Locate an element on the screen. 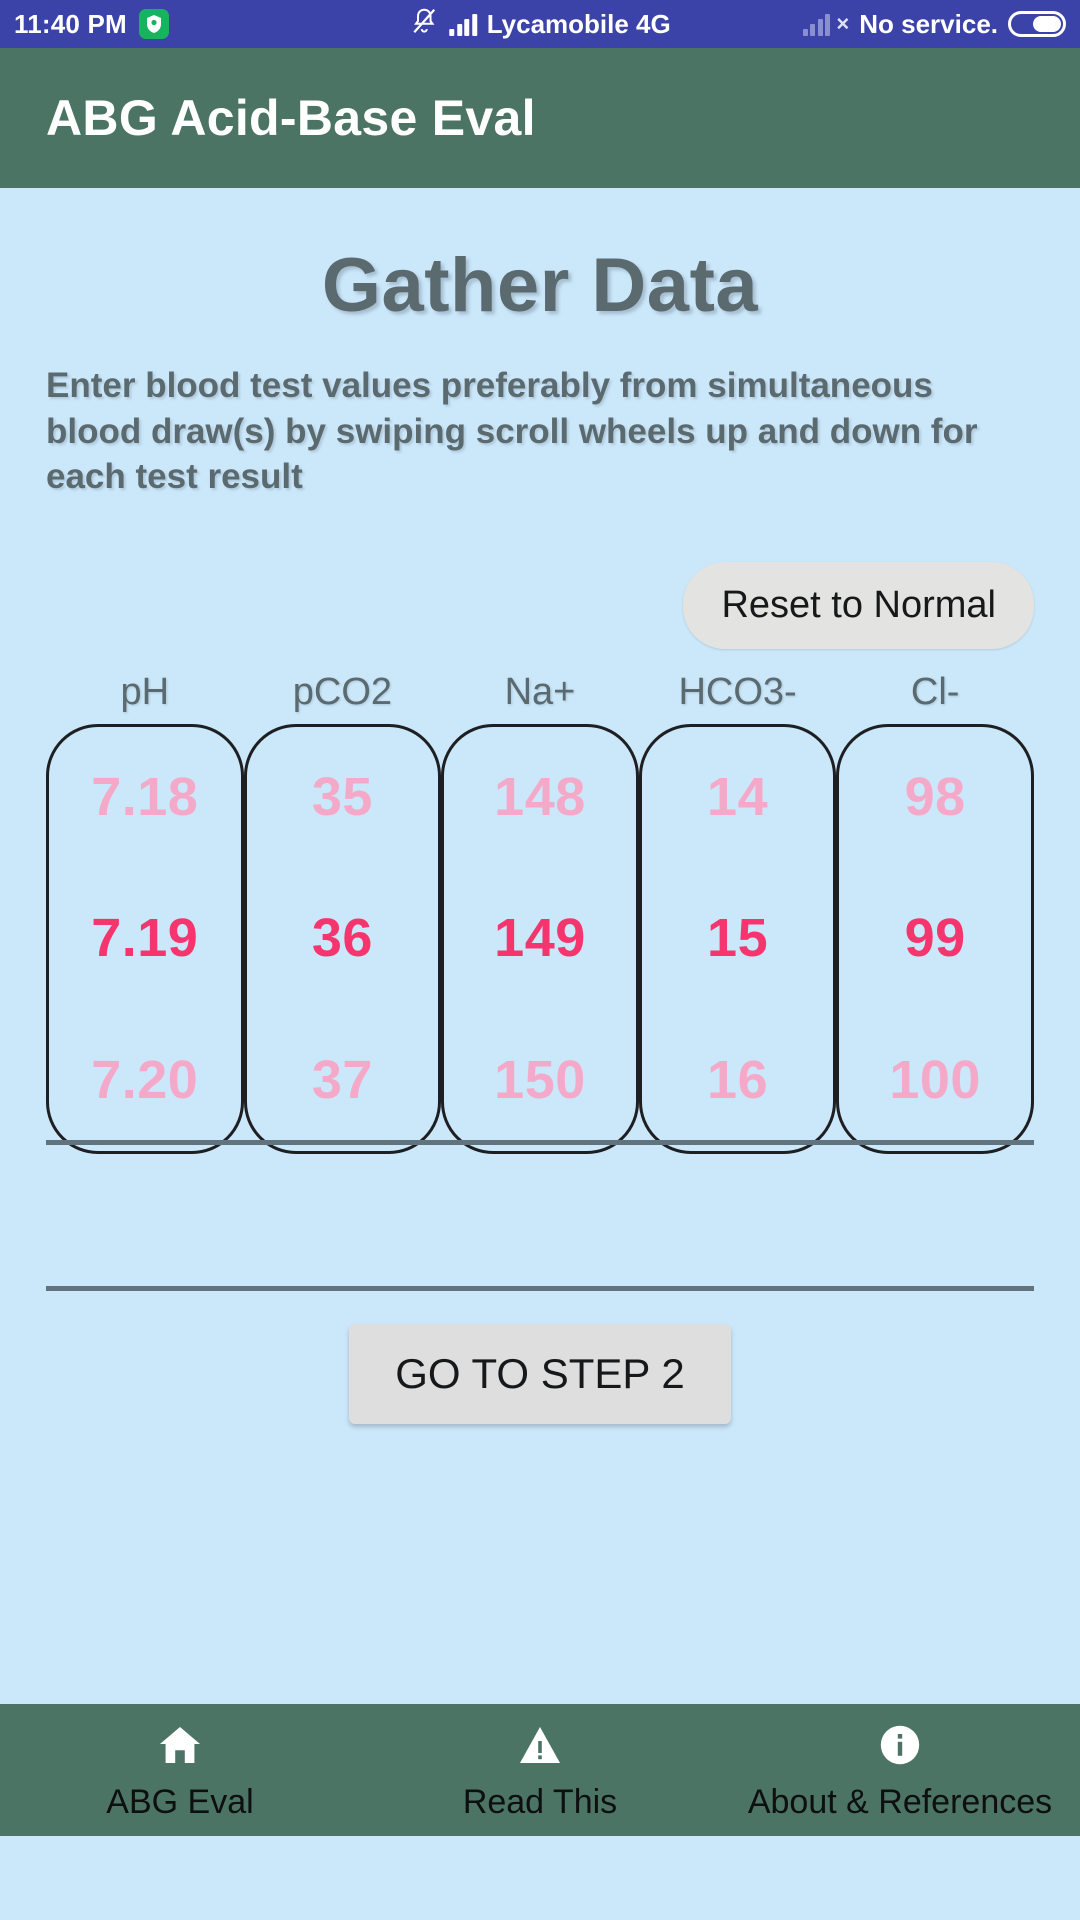  scroll-wheel-hco3: 14 15 16 is located at coordinates (737, 938).